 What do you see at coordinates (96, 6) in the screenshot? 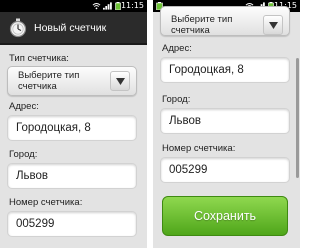
I see `wifi-icon` at bounding box center [96, 6].